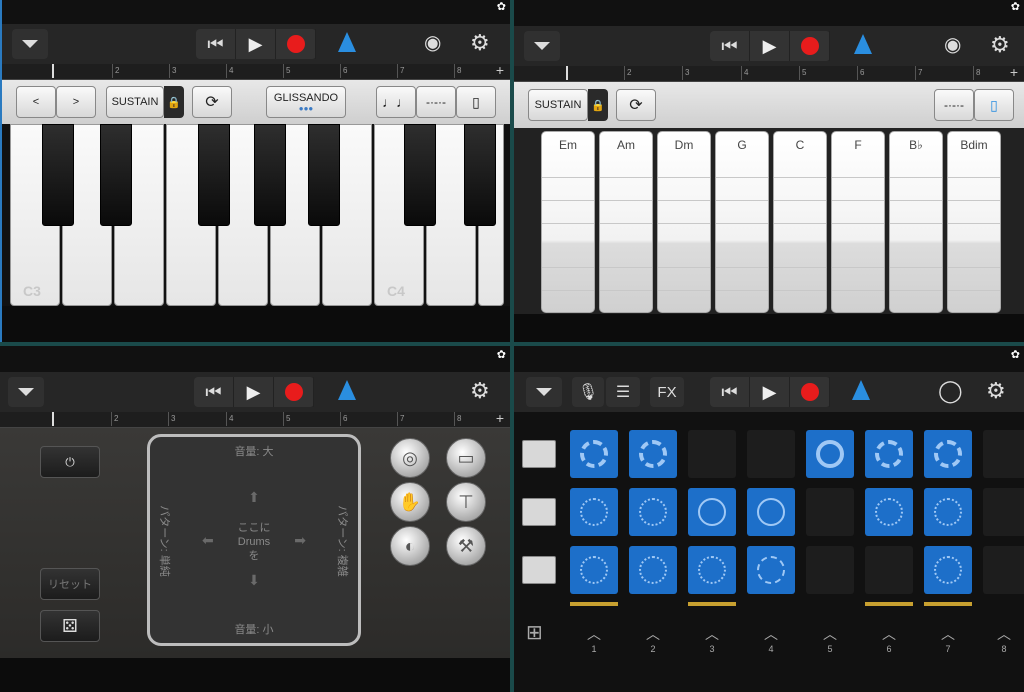 The height and width of the screenshot is (692, 1024). What do you see at coordinates (626, 222) in the screenshot?
I see `chord-strip: Am` at bounding box center [626, 222].